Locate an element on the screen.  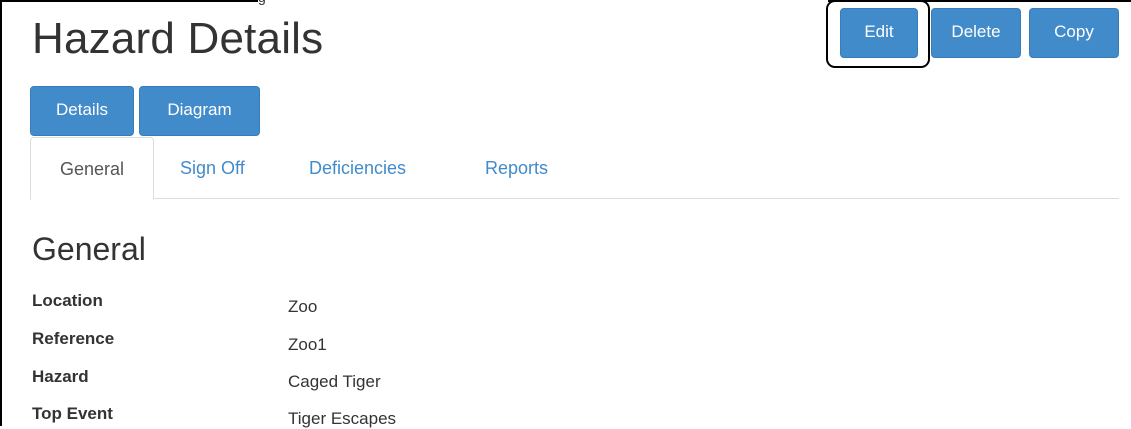
frame-gap is located at coordinates (543, 1).